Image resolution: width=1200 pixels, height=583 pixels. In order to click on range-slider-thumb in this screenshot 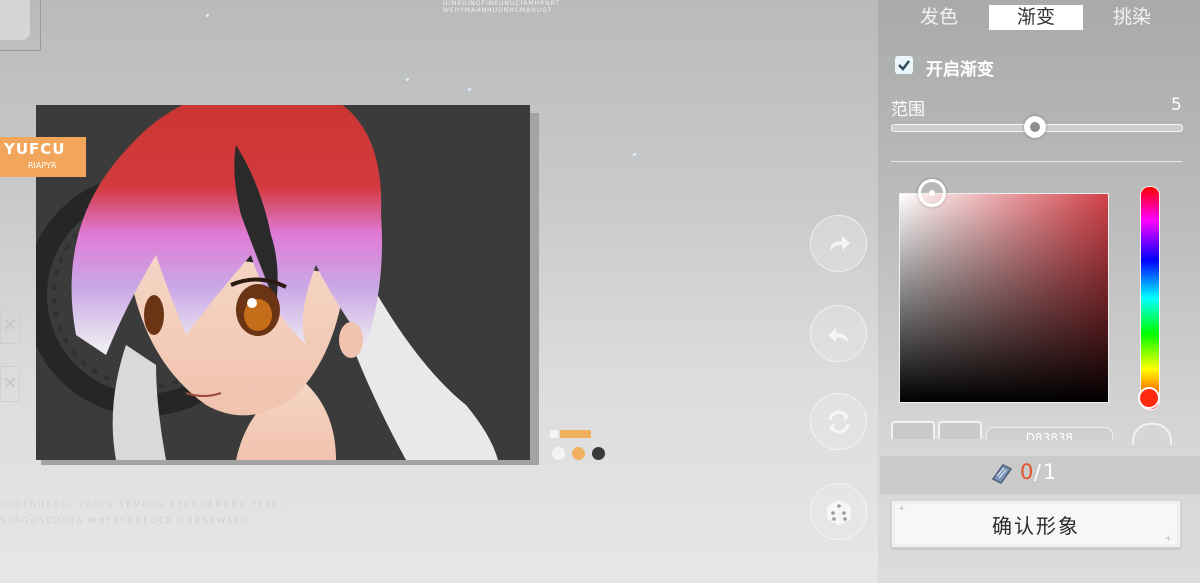, I will do `click(1035, 127)`.